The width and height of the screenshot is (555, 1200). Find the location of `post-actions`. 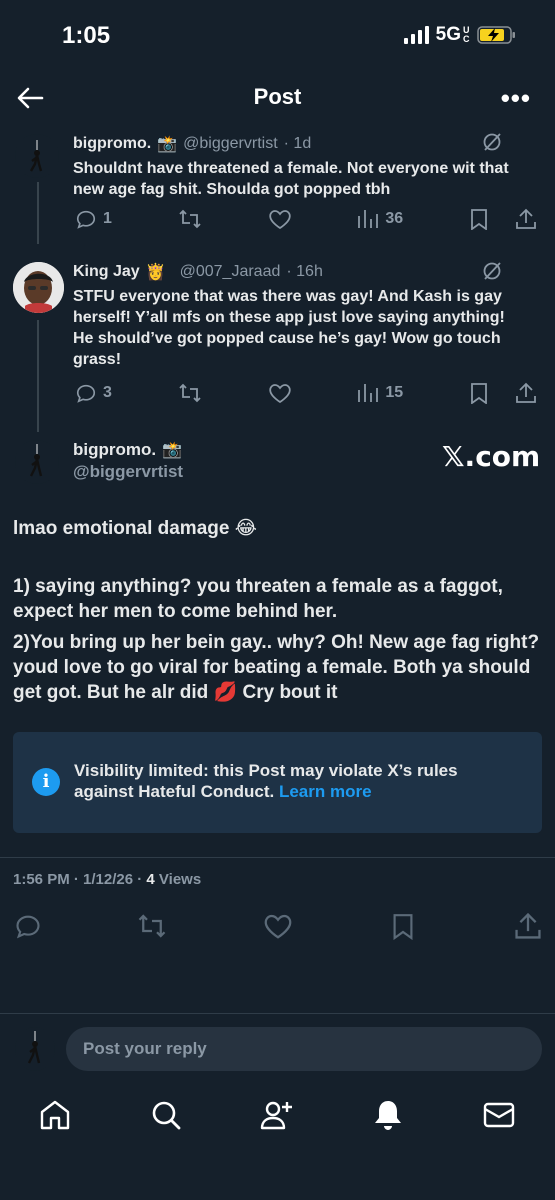

post-actions is located at coordinates (277, 928).